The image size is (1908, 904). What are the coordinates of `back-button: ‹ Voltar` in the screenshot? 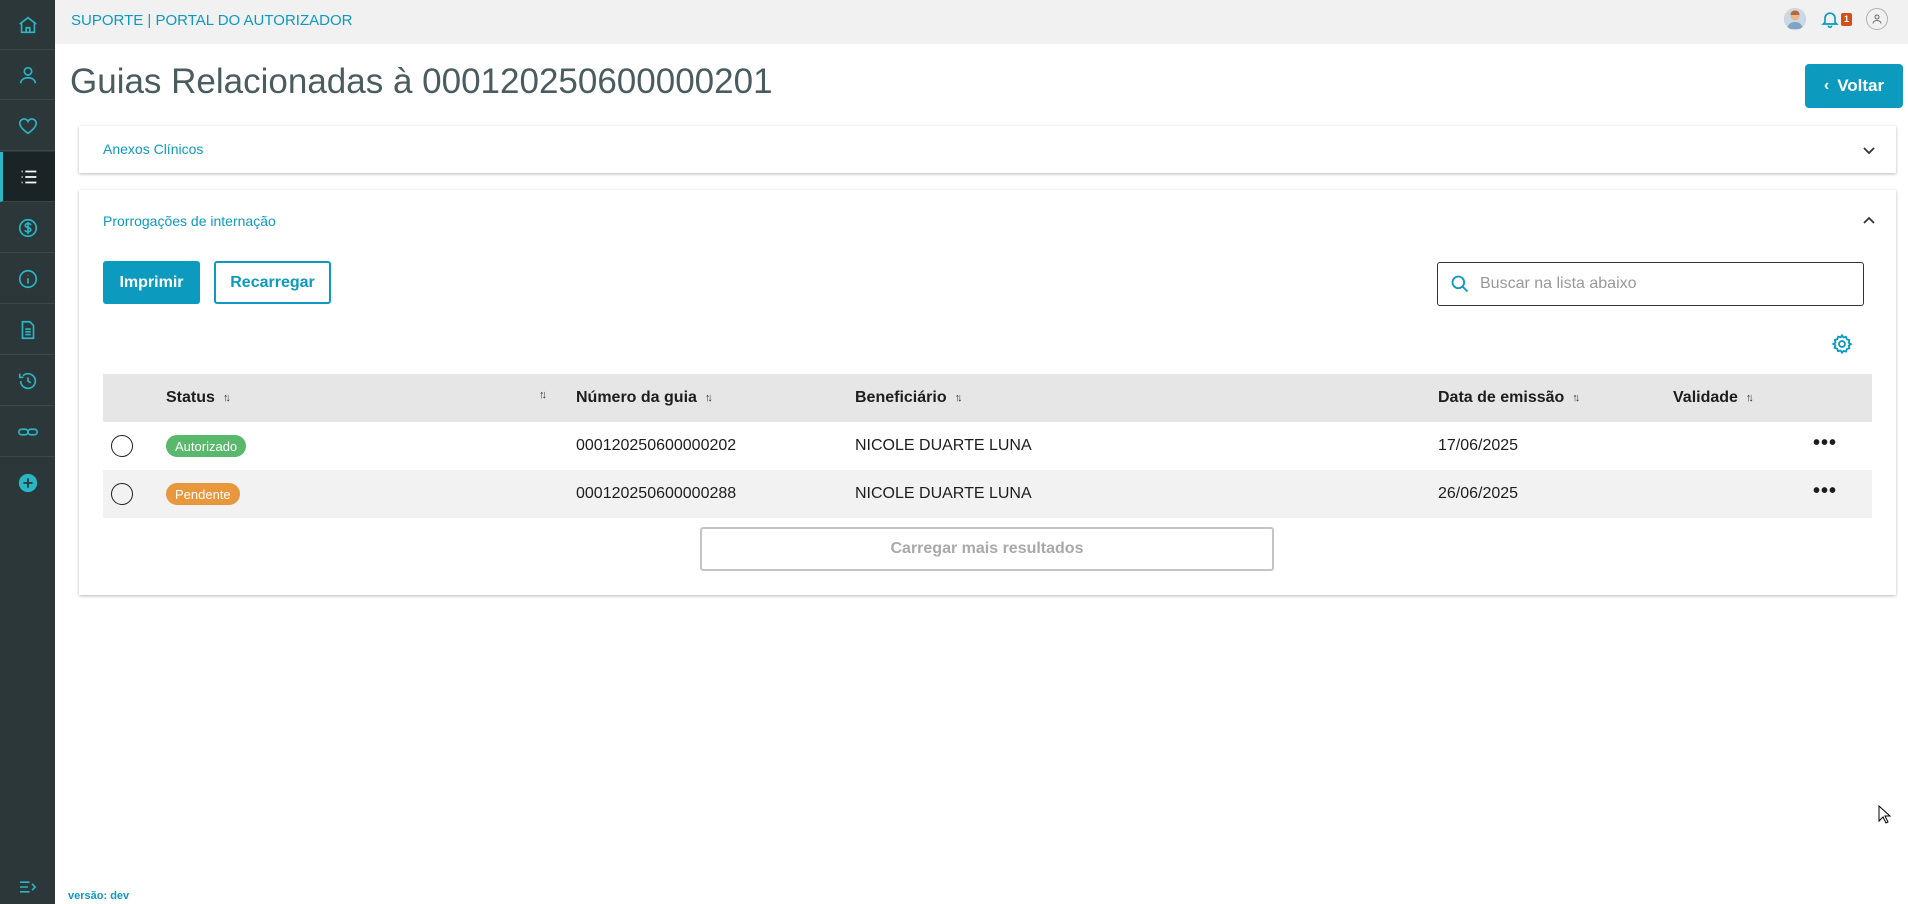 It's located at (1854, 86).